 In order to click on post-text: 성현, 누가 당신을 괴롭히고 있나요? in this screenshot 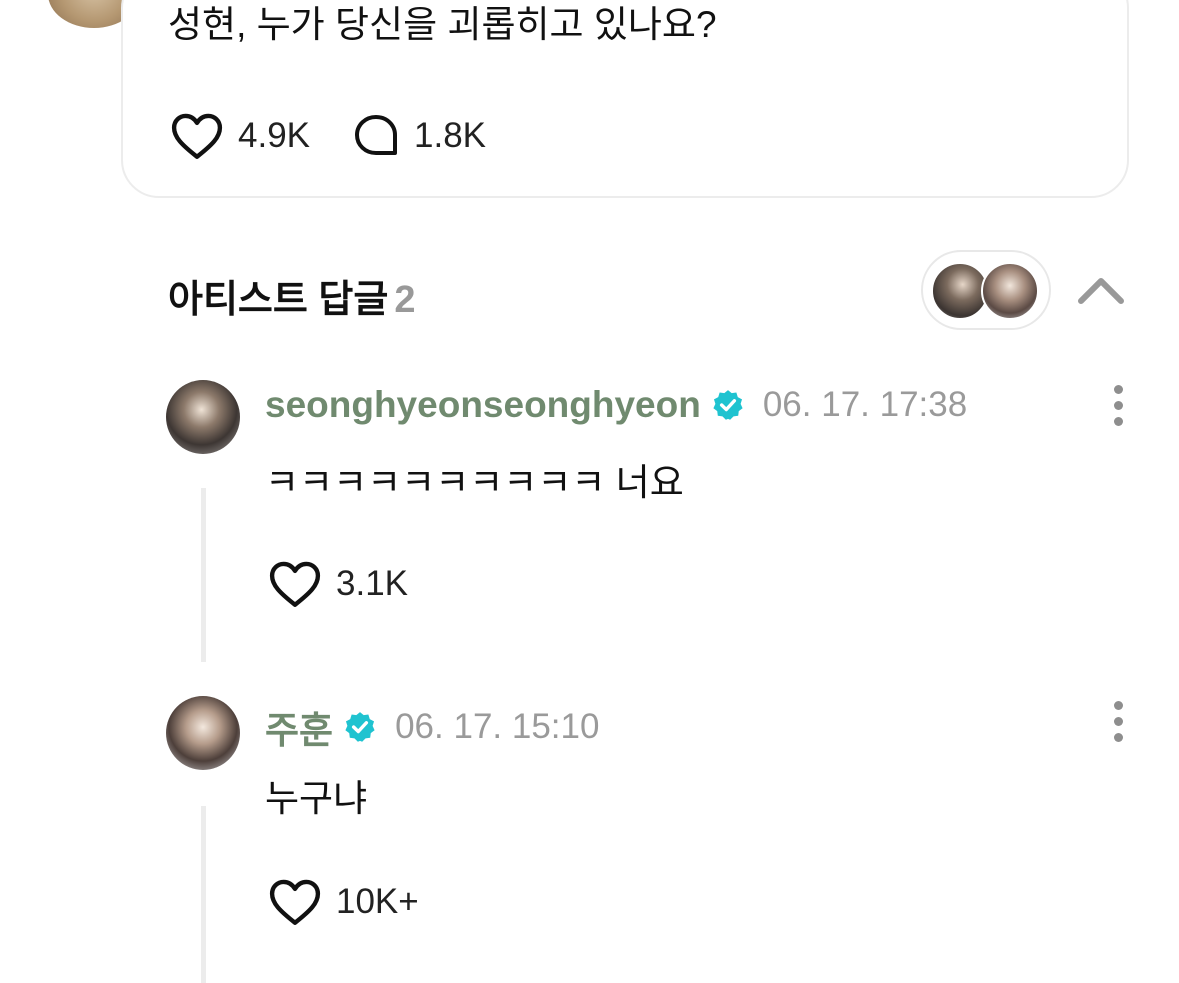, I will do `click(442, 24)`.